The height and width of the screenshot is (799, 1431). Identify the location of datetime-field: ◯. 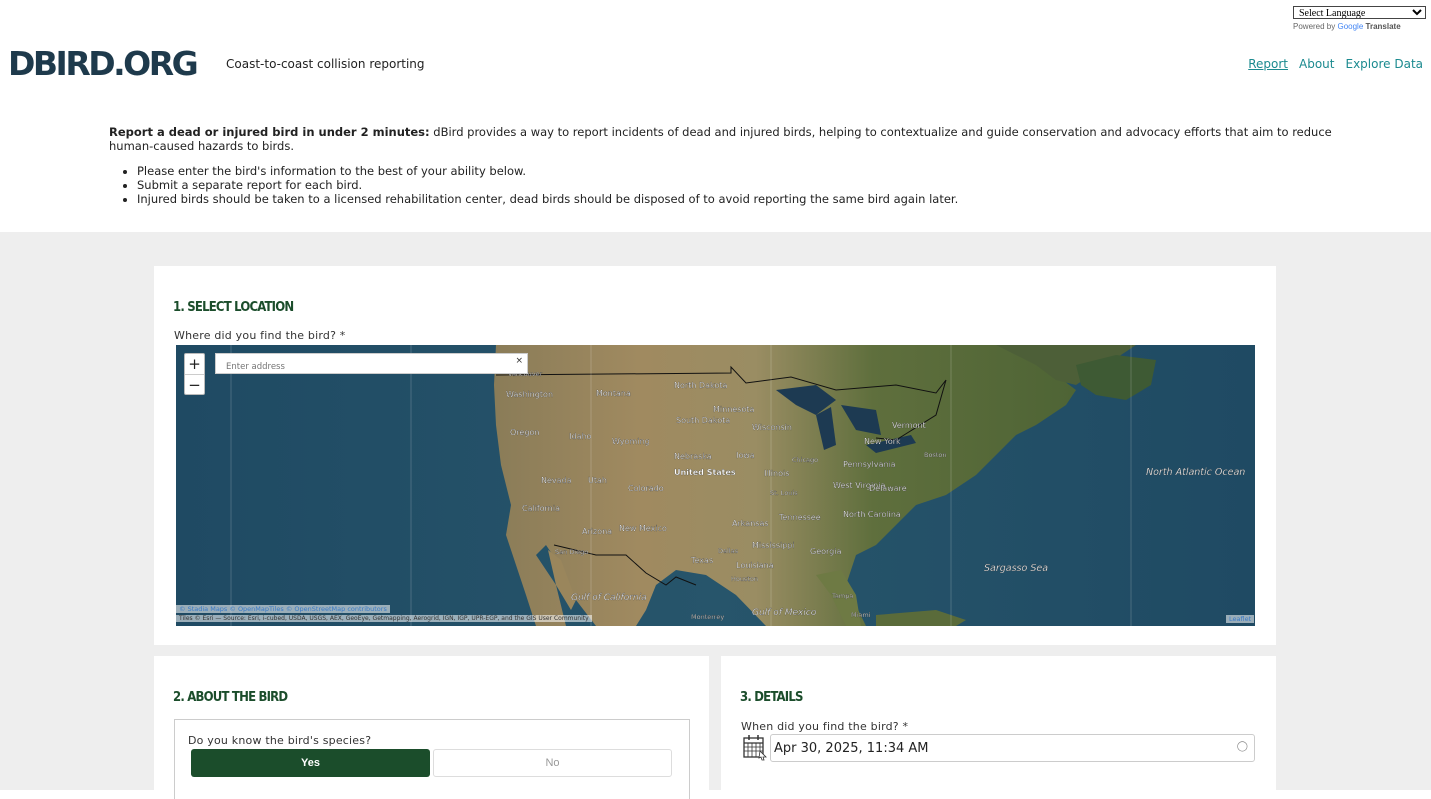
(1012, 748).